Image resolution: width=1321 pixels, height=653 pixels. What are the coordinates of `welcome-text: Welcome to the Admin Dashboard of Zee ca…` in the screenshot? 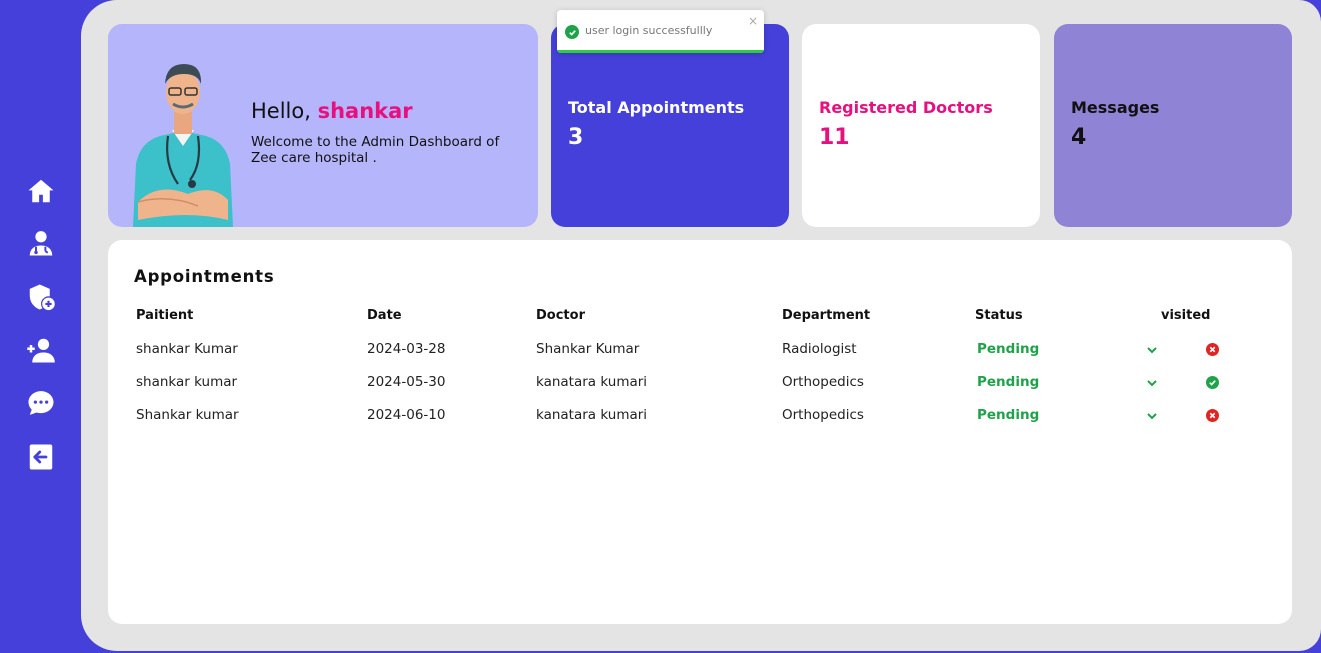 It's located at (375, 150).